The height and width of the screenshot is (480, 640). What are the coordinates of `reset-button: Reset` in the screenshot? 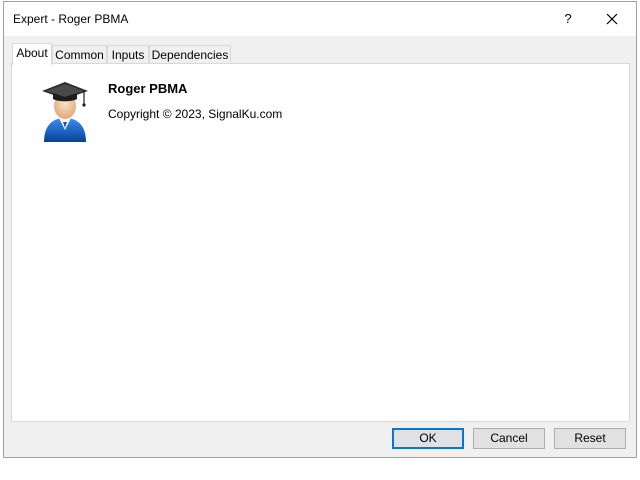 It's located at (590, 438).